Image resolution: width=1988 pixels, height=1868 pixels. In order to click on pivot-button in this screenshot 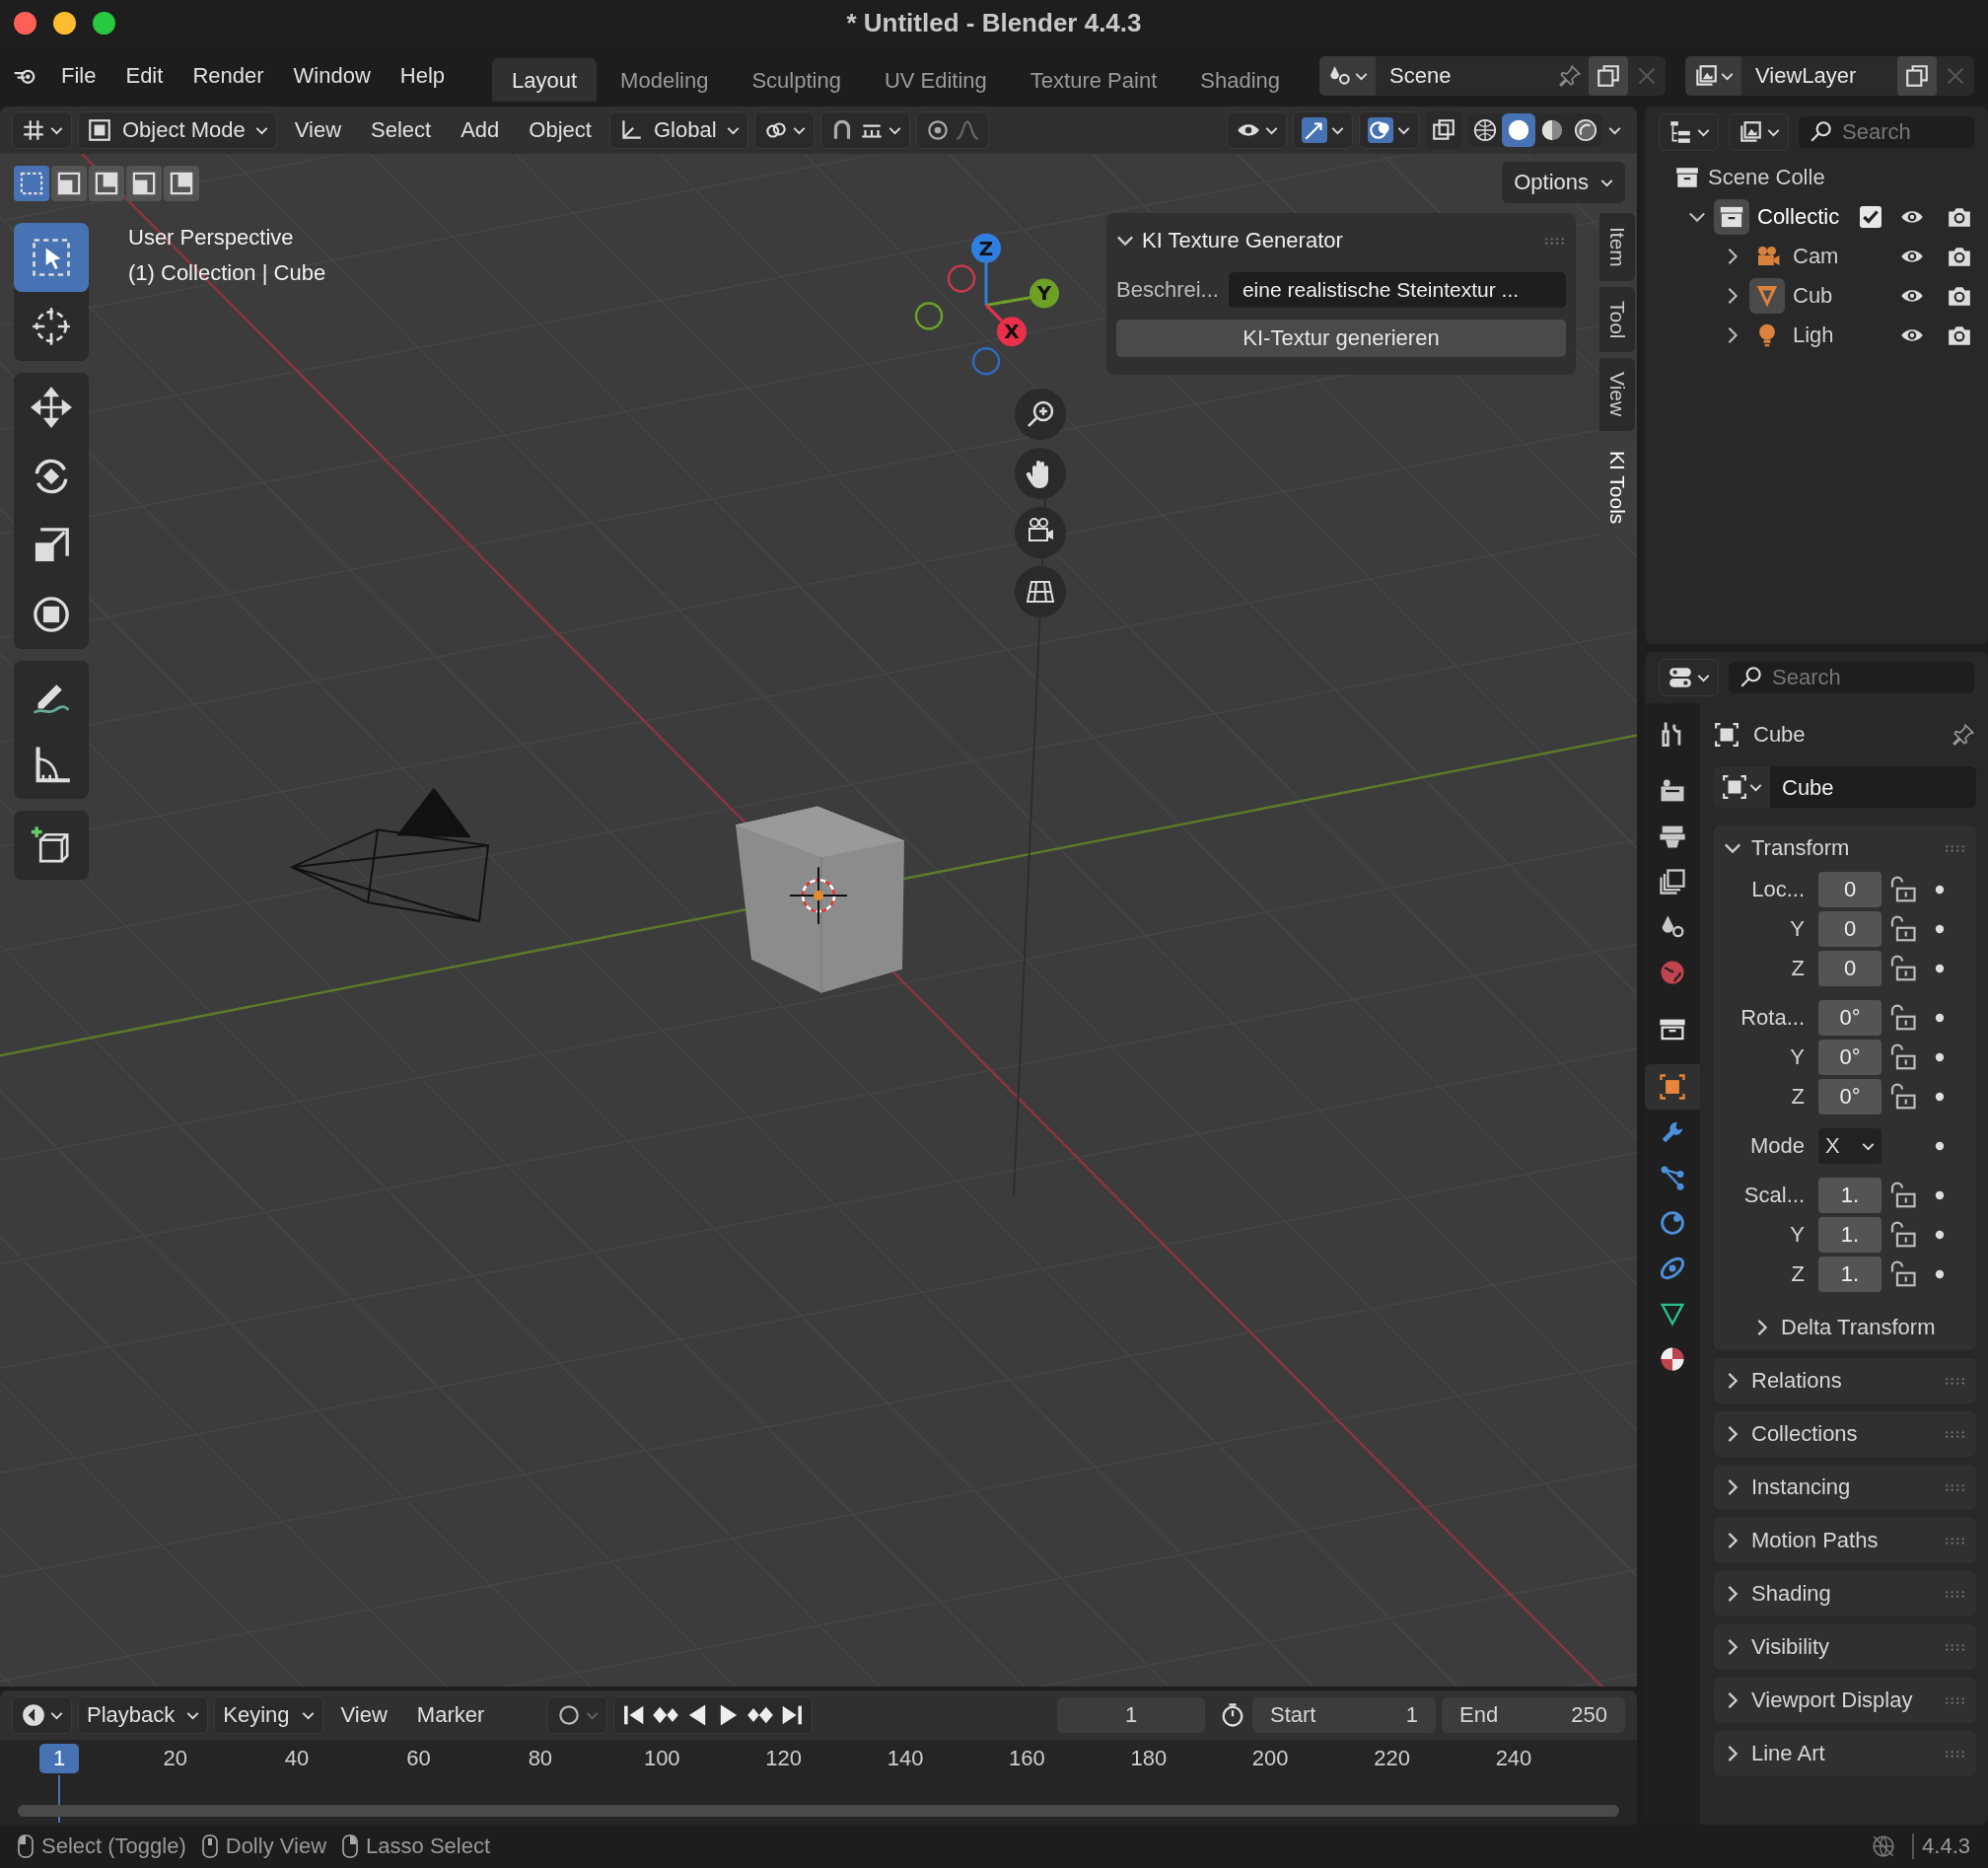, I will do `click(784, 130)`.